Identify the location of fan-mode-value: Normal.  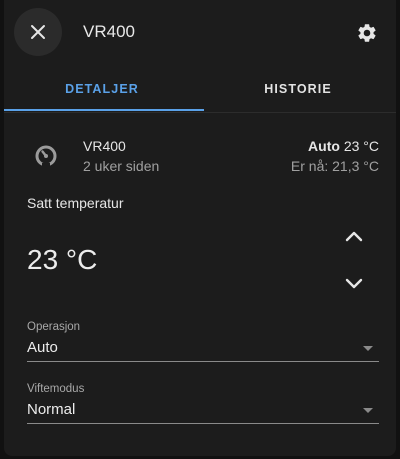
(51, 409).